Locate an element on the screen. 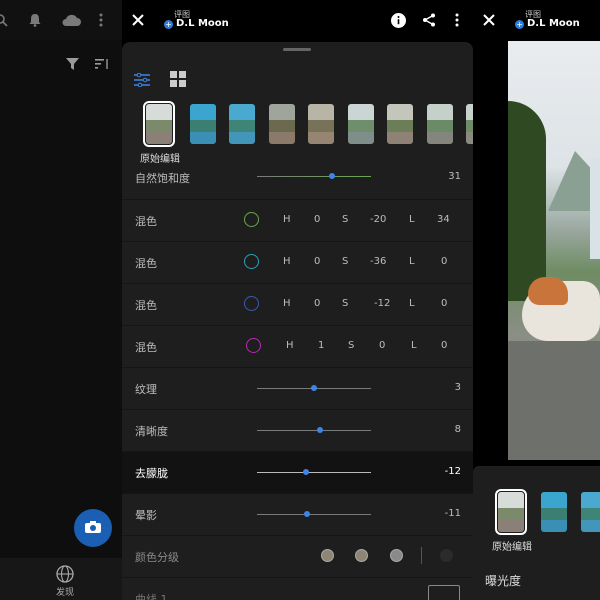  row-value: -11 is located at coordinates (452, 513).